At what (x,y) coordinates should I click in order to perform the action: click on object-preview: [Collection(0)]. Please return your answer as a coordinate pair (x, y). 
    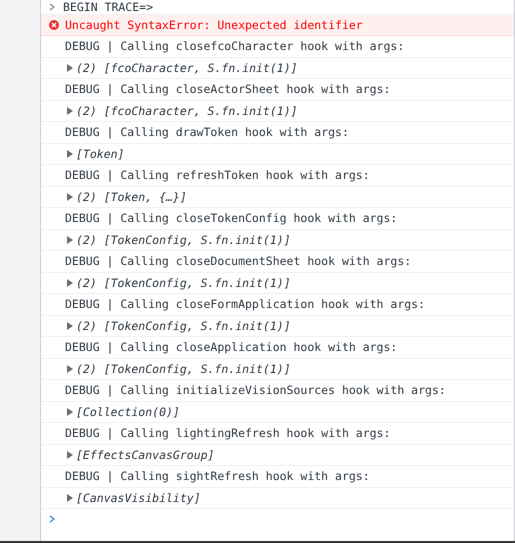
    Looking at the image, I should click on (128, 411).